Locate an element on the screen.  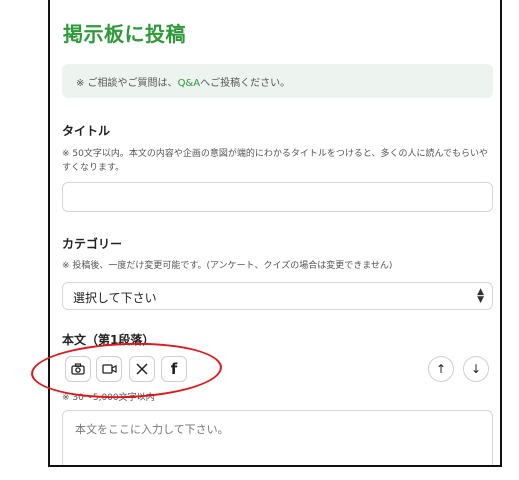
move-down-button: ↓ is located at coordinates (476, 369).